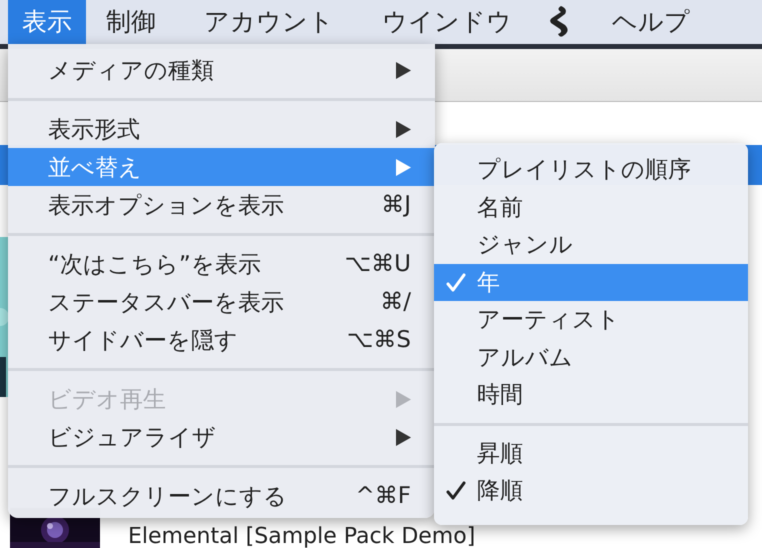 This screenshot has width=762, height=548. What do you see at coordinates (221, 496) in the screenshot?
I see `menu-item: フルスクリーンにする ^⌘F` at bounding box center [221, 496].